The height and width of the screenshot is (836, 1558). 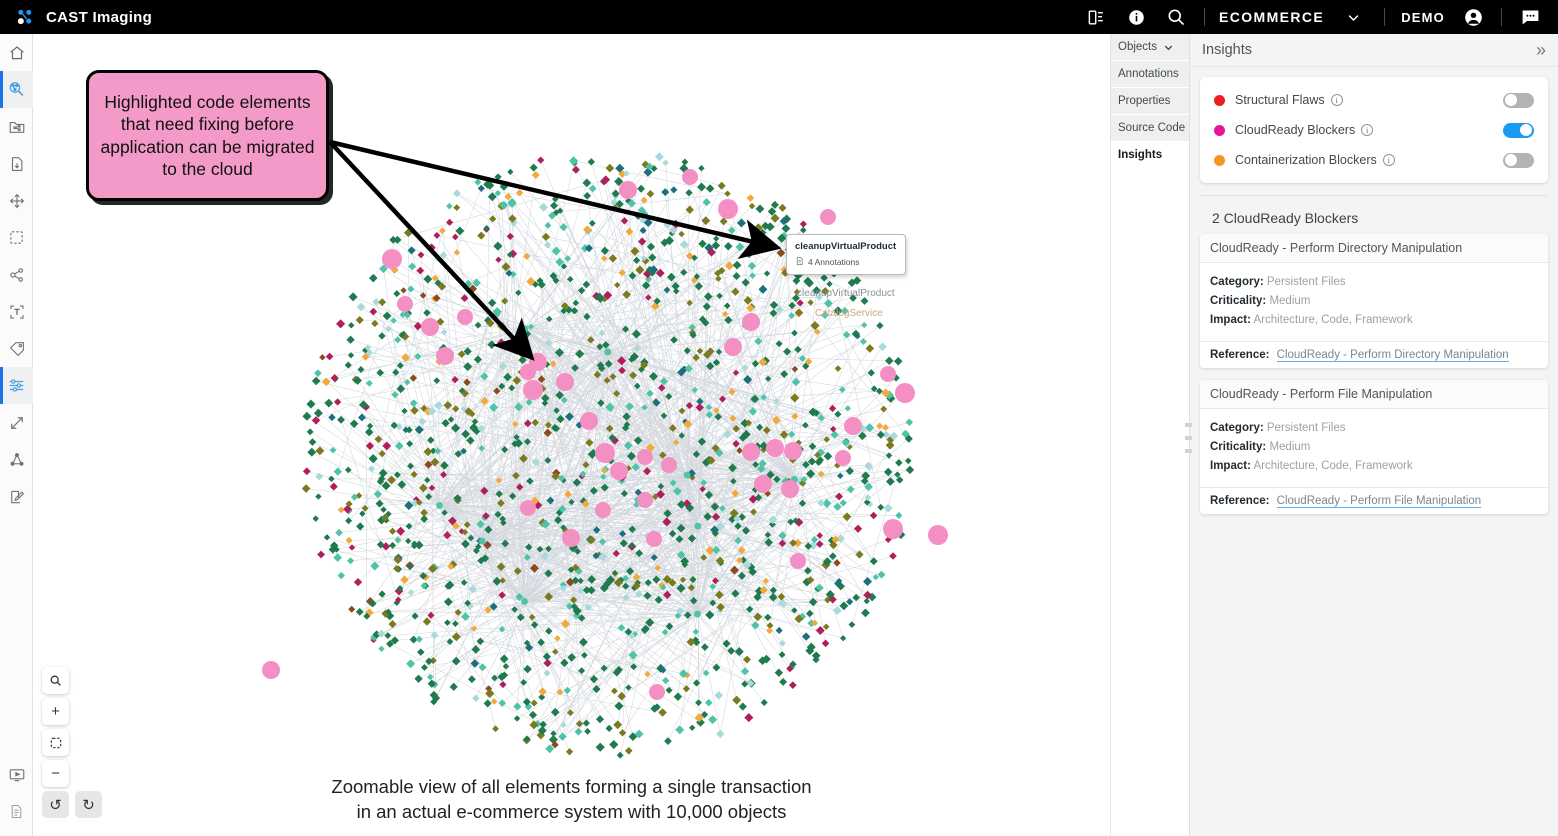 What do you see at coordinates (1518, 100) in the screenshot?
I see `toggle-structural-flaws` at bounding box center [1518, 100].